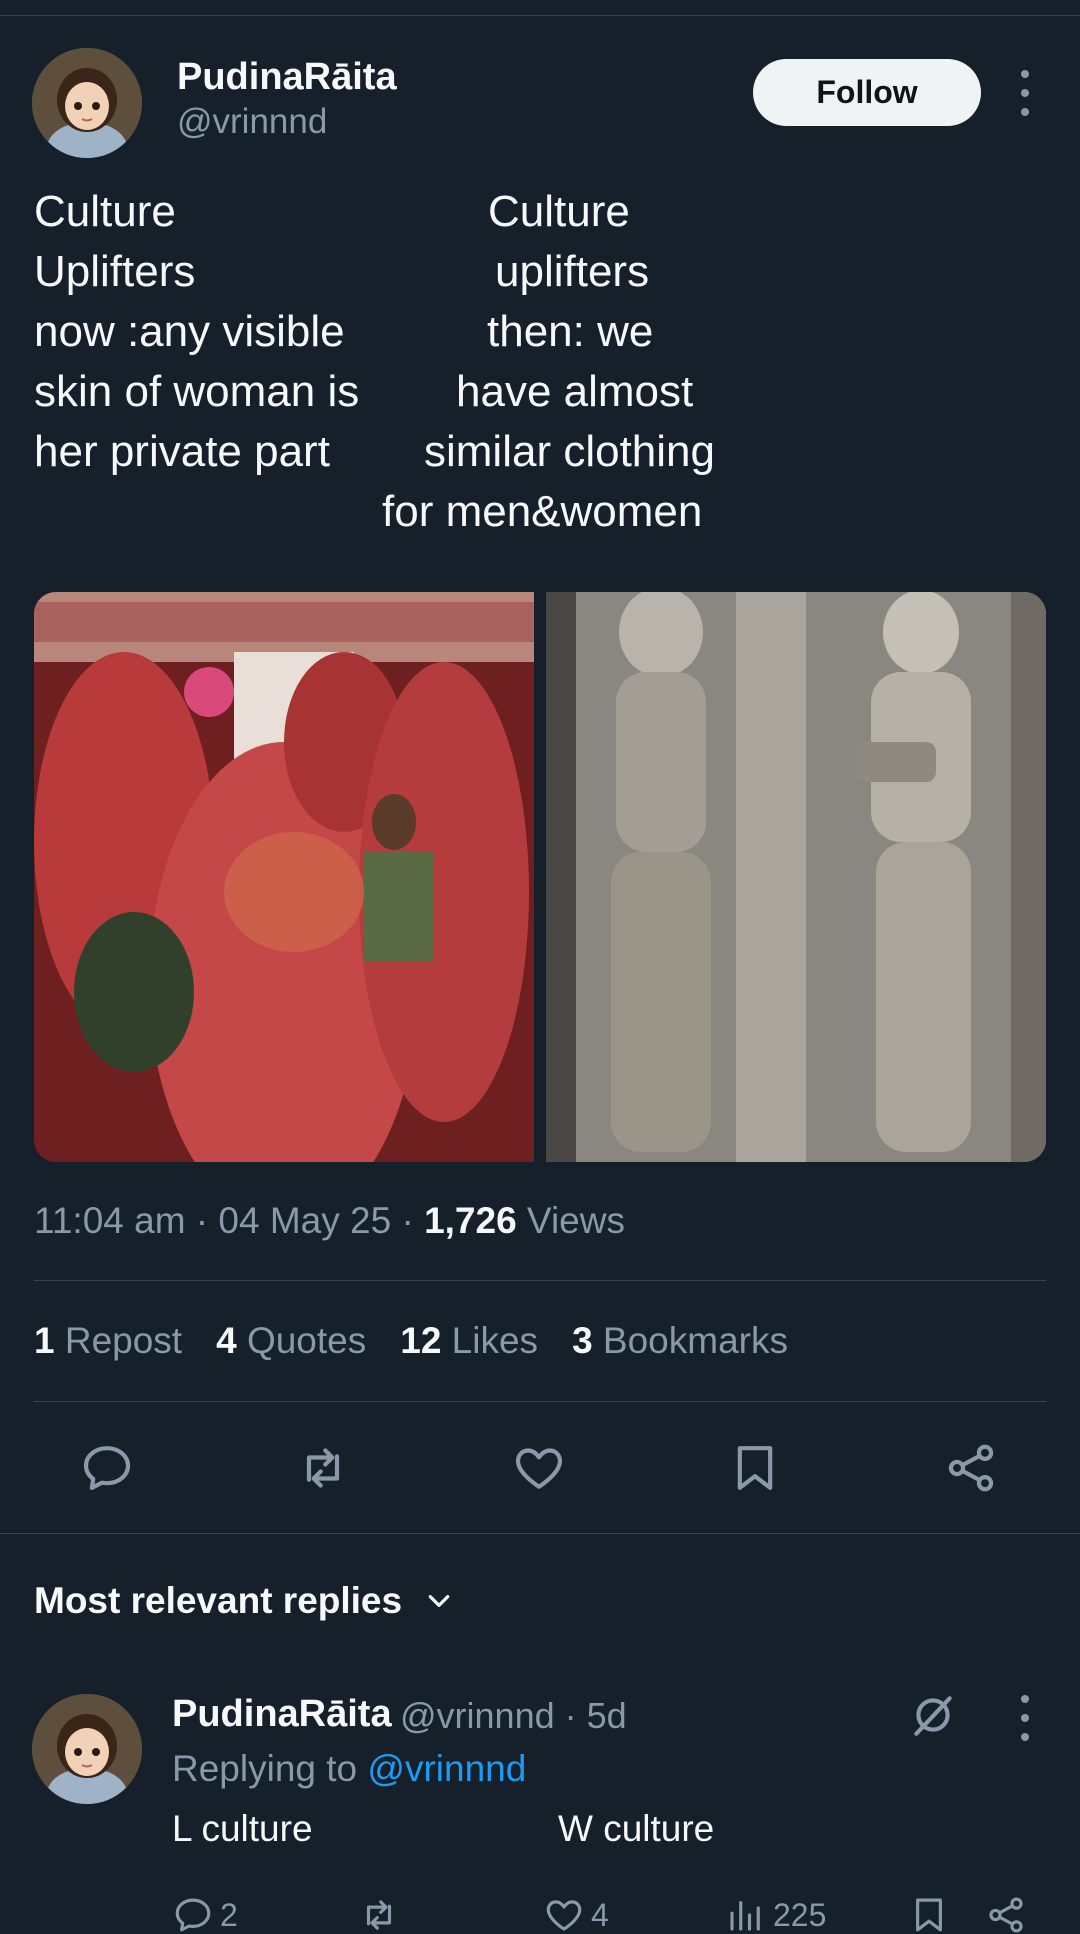 Image resolution: width=1080 pixels, height=1934 pixels. I want to click on post-text-line: similar clothing, so click(569, 451).